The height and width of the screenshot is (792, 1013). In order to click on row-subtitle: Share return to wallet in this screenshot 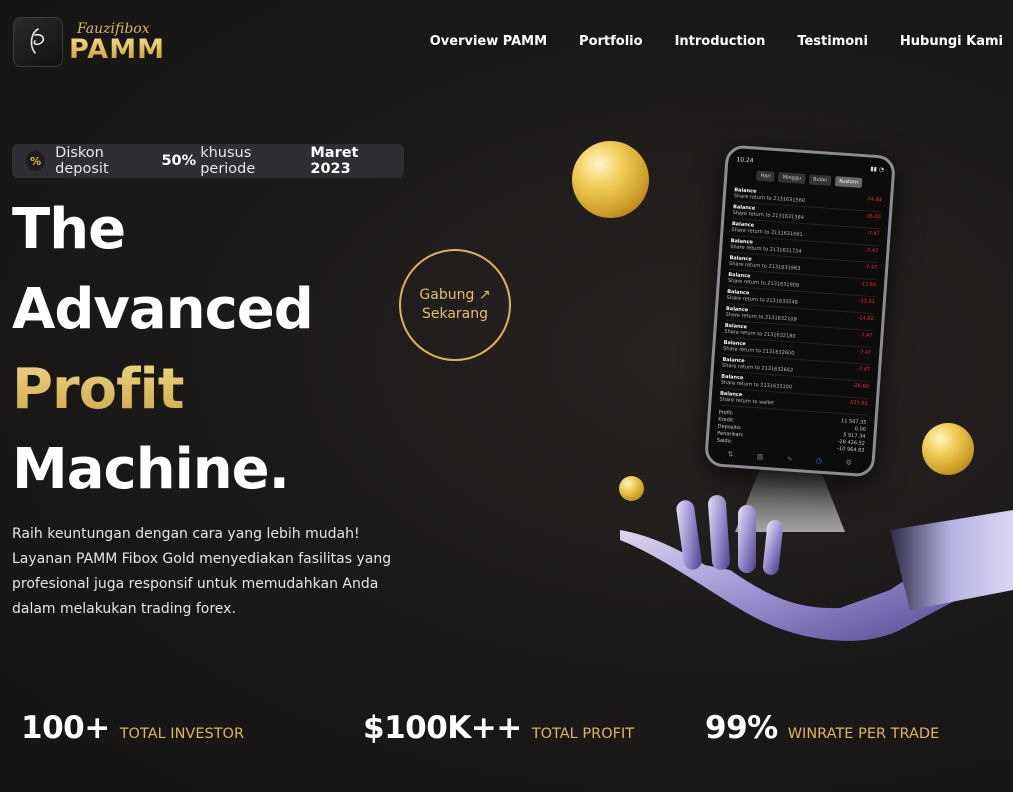, I will do `click(747, 401)`.